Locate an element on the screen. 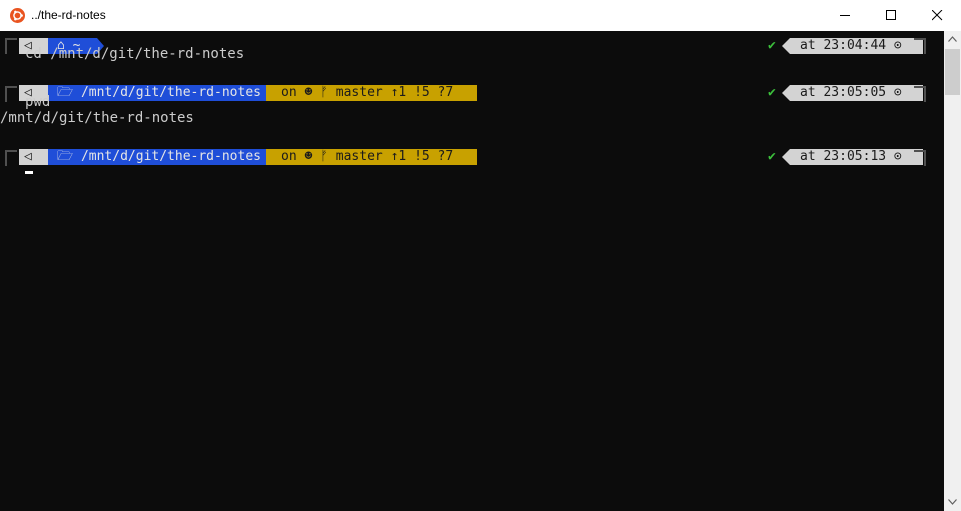 The image size is (961, 511). minimize-button is located at coordinates (846, 15).